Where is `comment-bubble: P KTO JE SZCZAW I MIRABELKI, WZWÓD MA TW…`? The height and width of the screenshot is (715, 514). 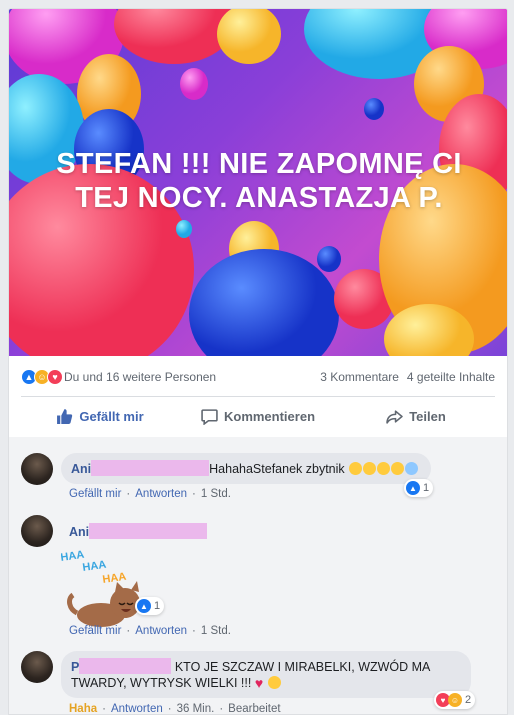 comment-bubble: P KTO JE SZCZAW I MIRABELKI, WZWÓD MA TW… is located at coordinates (266, 674).